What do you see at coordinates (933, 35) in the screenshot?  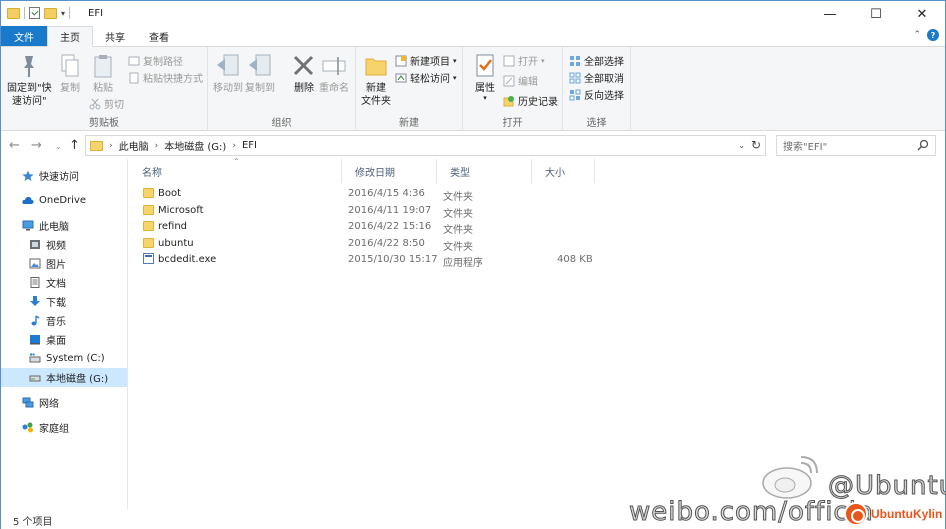 I see `help-icon: ?` at bounding box center [933, 35].